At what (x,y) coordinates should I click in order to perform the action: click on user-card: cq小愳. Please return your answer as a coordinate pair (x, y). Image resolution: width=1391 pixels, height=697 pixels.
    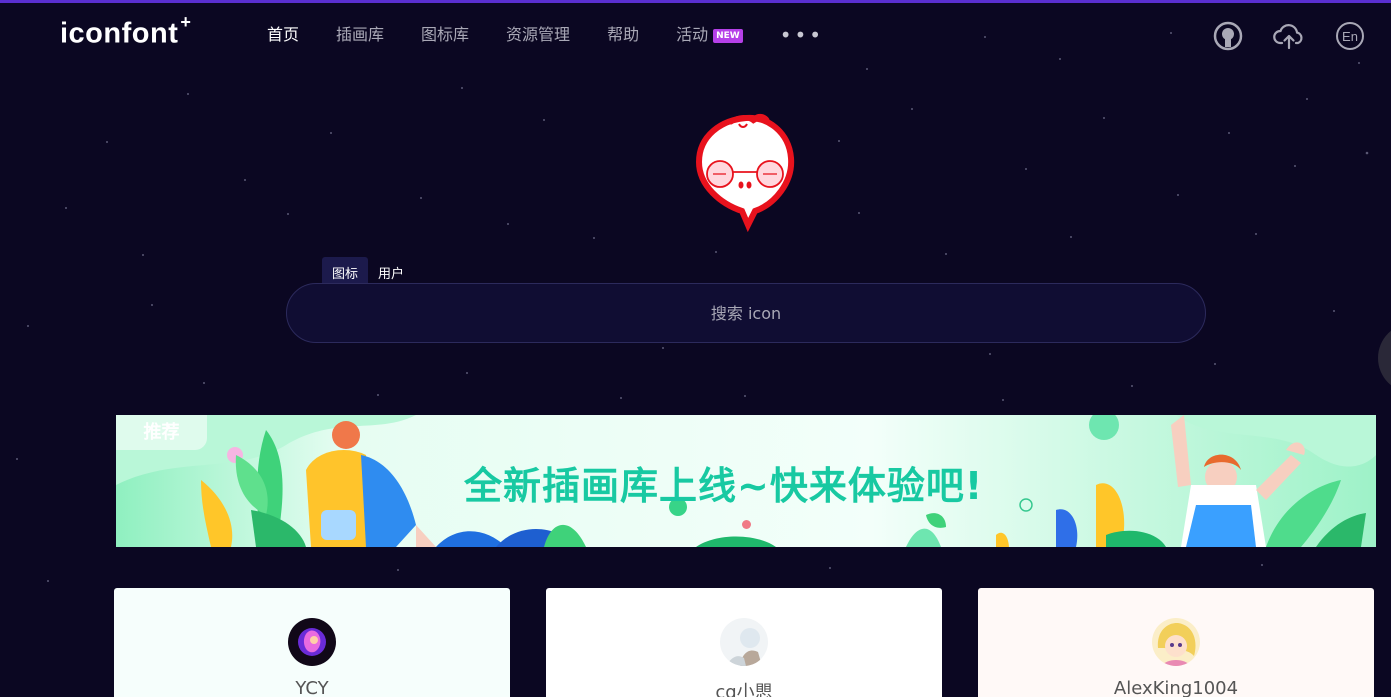
    Looking at the image, I should click on (744, 642).